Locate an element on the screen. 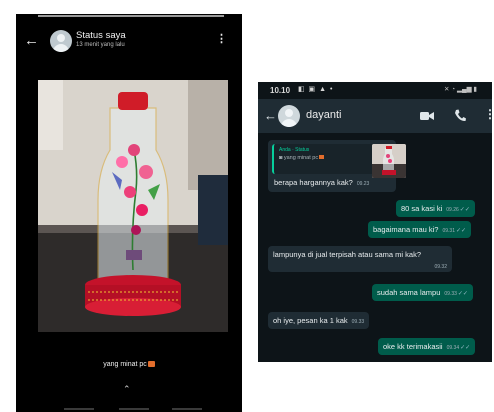  phone-call-icon is located at coordinates (460, 115).